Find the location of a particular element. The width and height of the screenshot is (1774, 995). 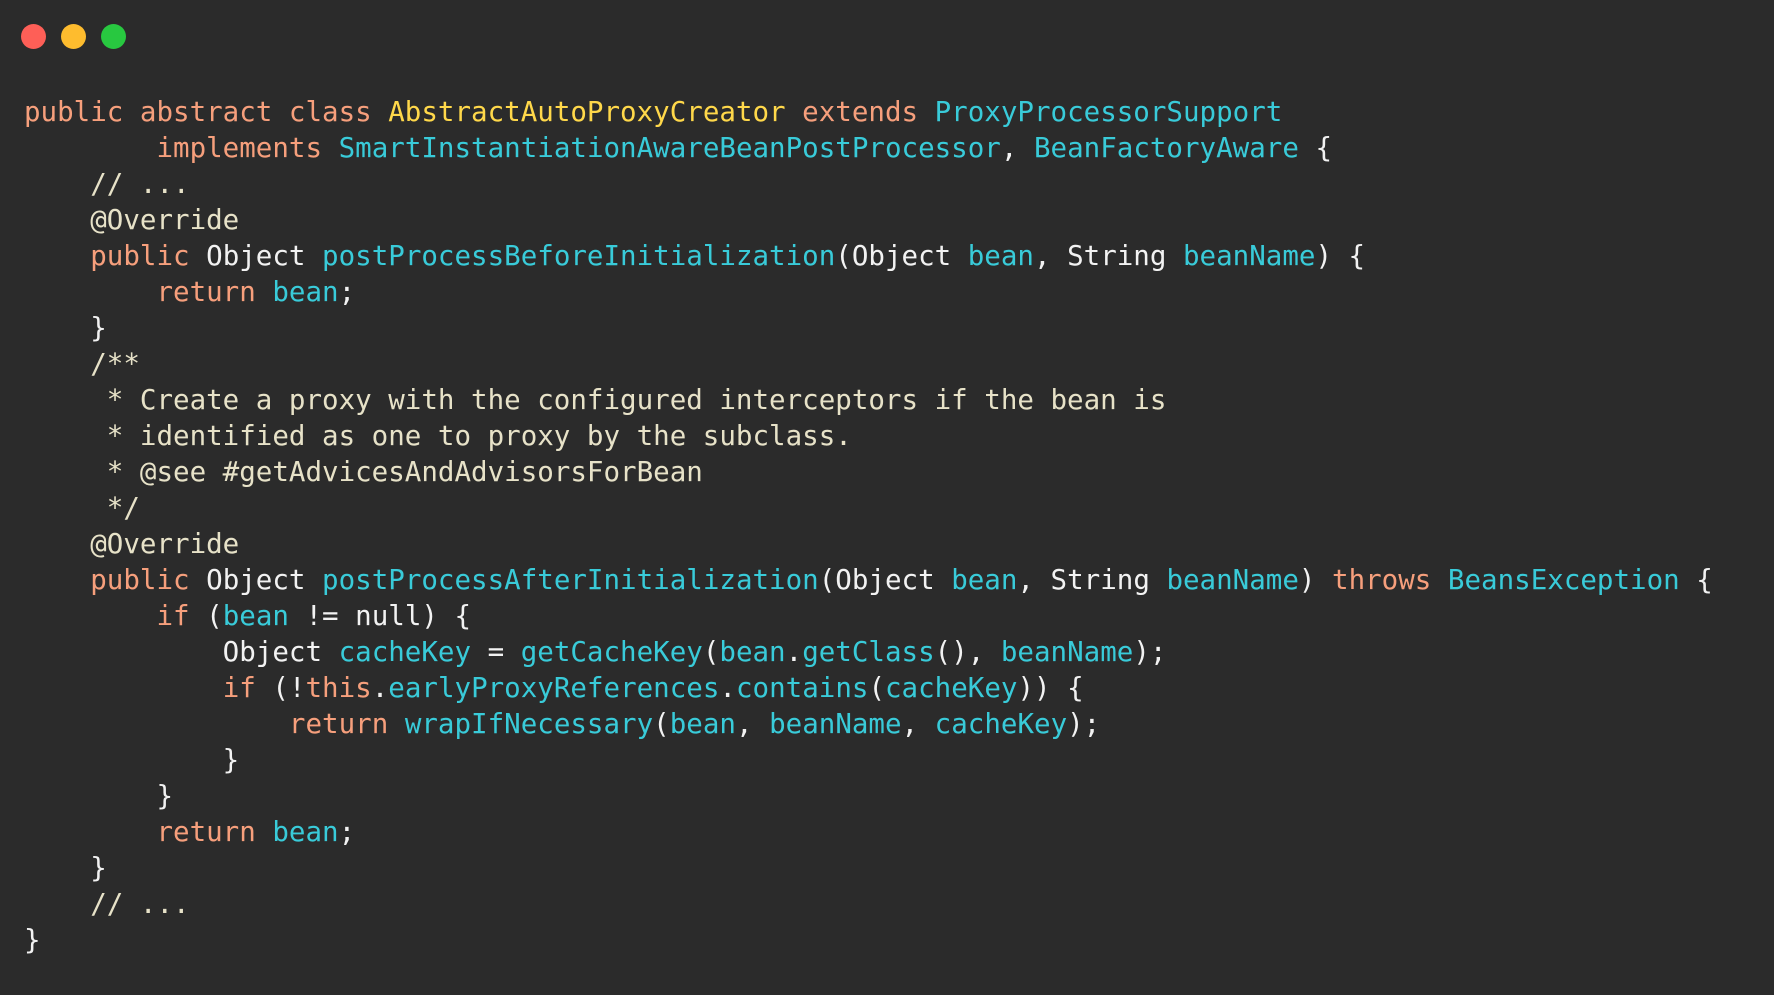

code-token-fn: BeanFactoryAware is located at coordinates (1166, 148).